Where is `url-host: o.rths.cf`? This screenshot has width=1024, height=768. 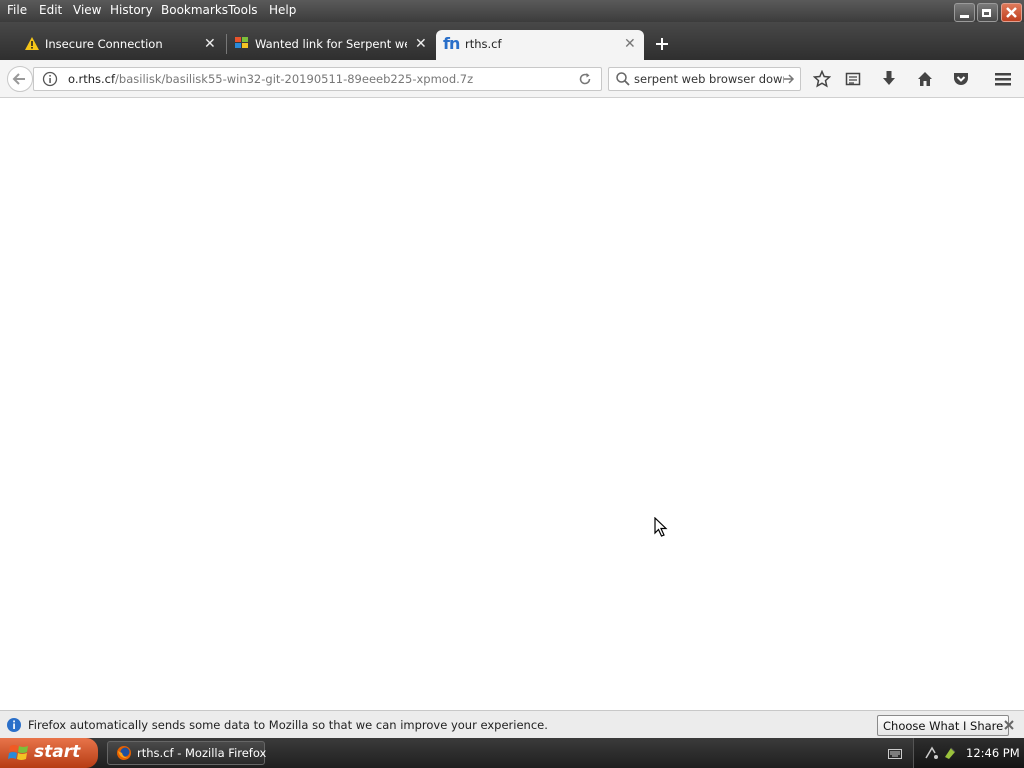 url-host: o.rths.cf is located at coordinates (92, 79).